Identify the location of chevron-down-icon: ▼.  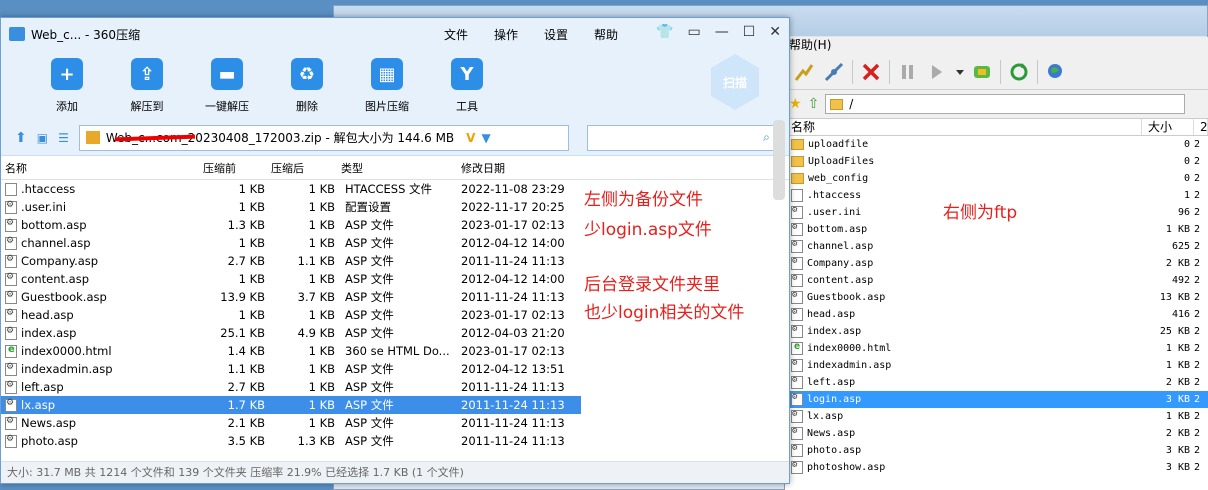
(485, 138).